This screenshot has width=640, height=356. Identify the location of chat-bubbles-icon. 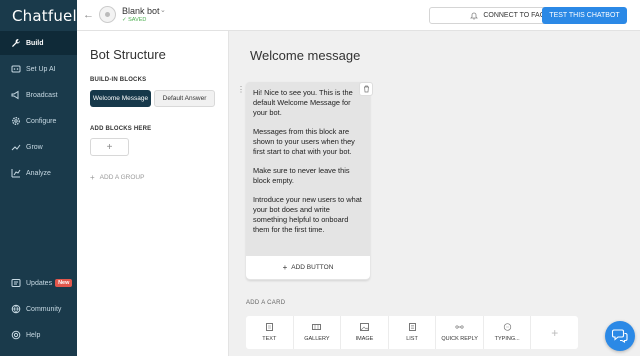
(620, 336).